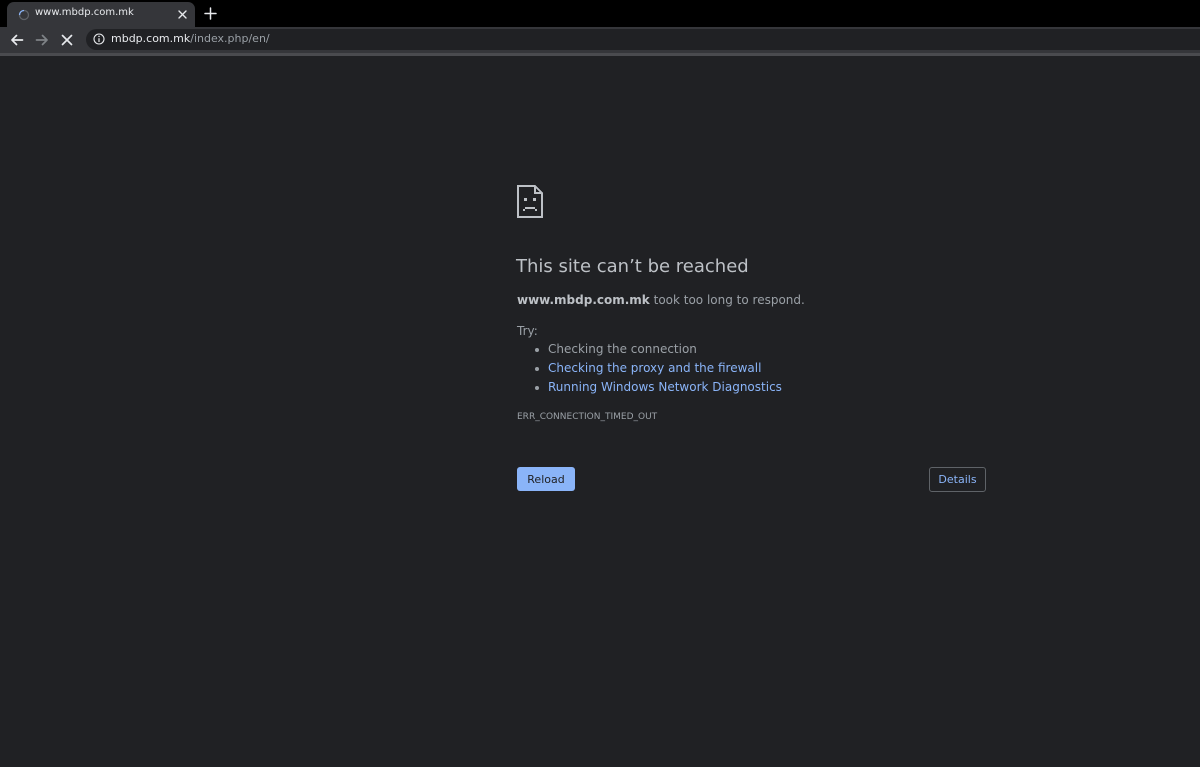 This screenshot has height=767, width=1200. Describe the element at coordinates (727, 300) in the screenshot. I see `error-message: took too long to respond.` at that location.